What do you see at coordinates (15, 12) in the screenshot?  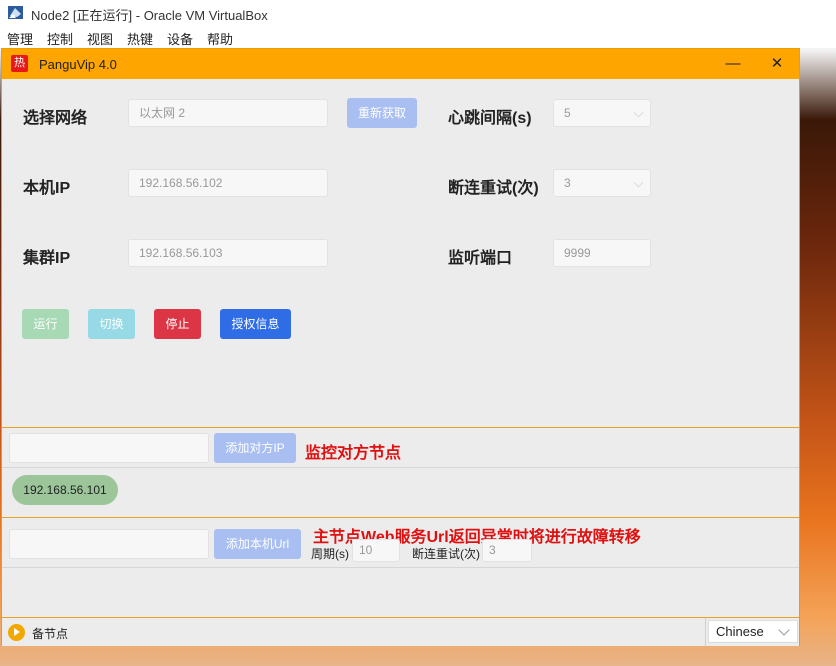 I see `virtualbox-icon` at bounding box center [15, 12].